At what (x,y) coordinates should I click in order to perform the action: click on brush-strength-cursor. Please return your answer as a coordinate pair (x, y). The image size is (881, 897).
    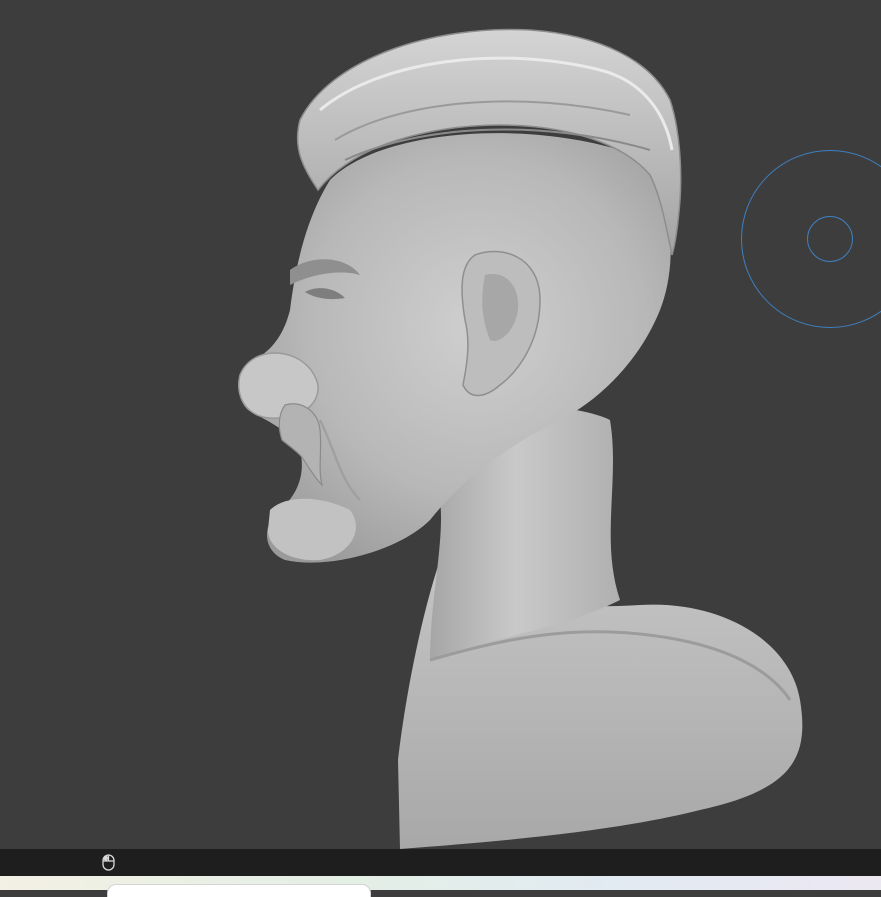
    Looking at the image, I should click on (830, 239).